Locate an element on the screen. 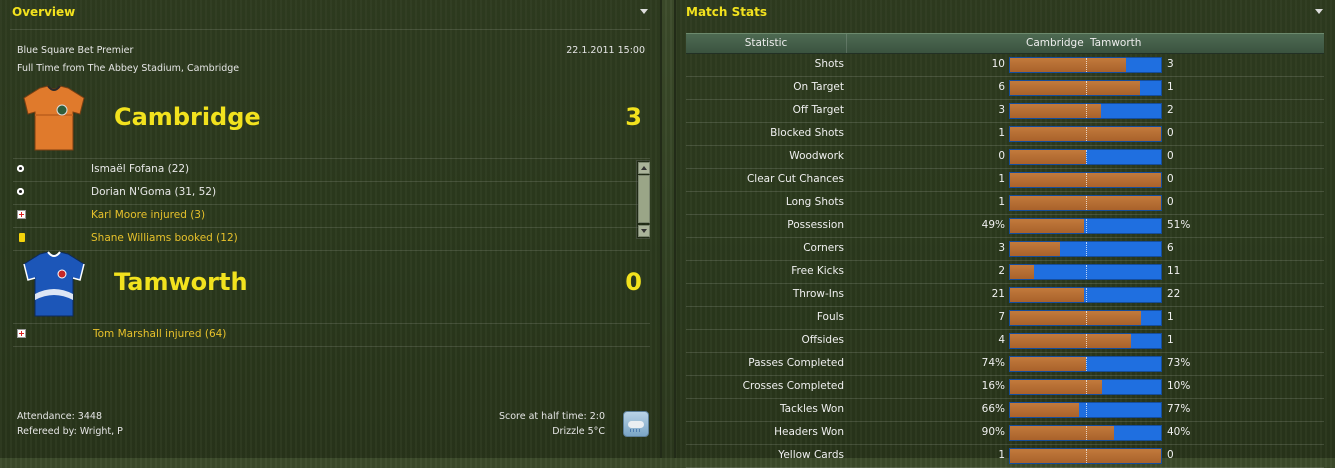 The width and height of the screenshot is (1335, 468). stat-away-value: 11 is located at coordinates (1174, 271).